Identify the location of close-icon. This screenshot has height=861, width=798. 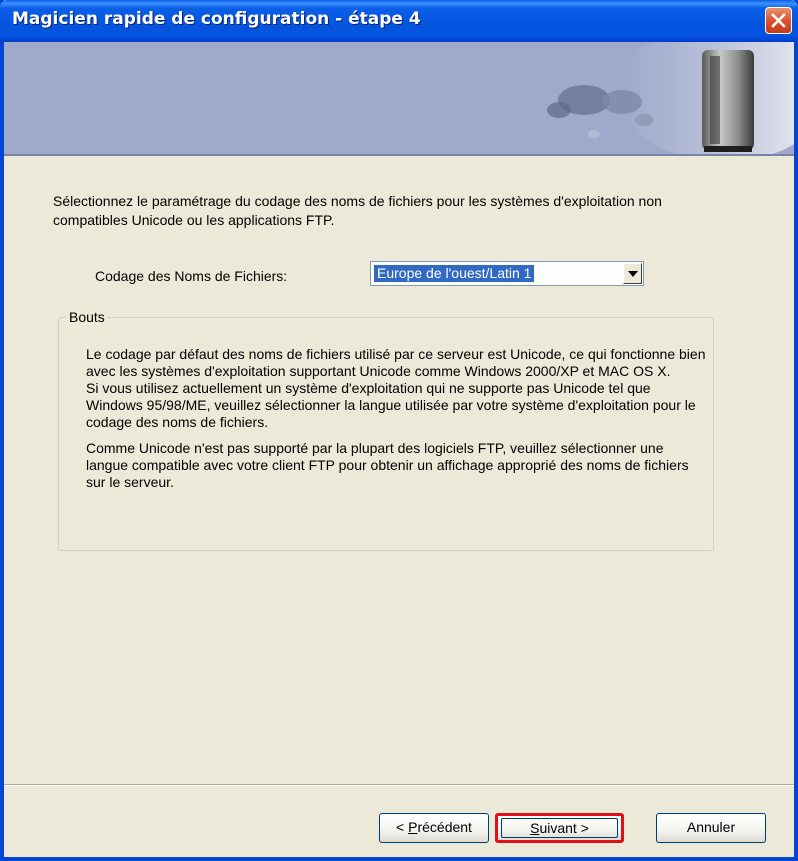
(778, 20).